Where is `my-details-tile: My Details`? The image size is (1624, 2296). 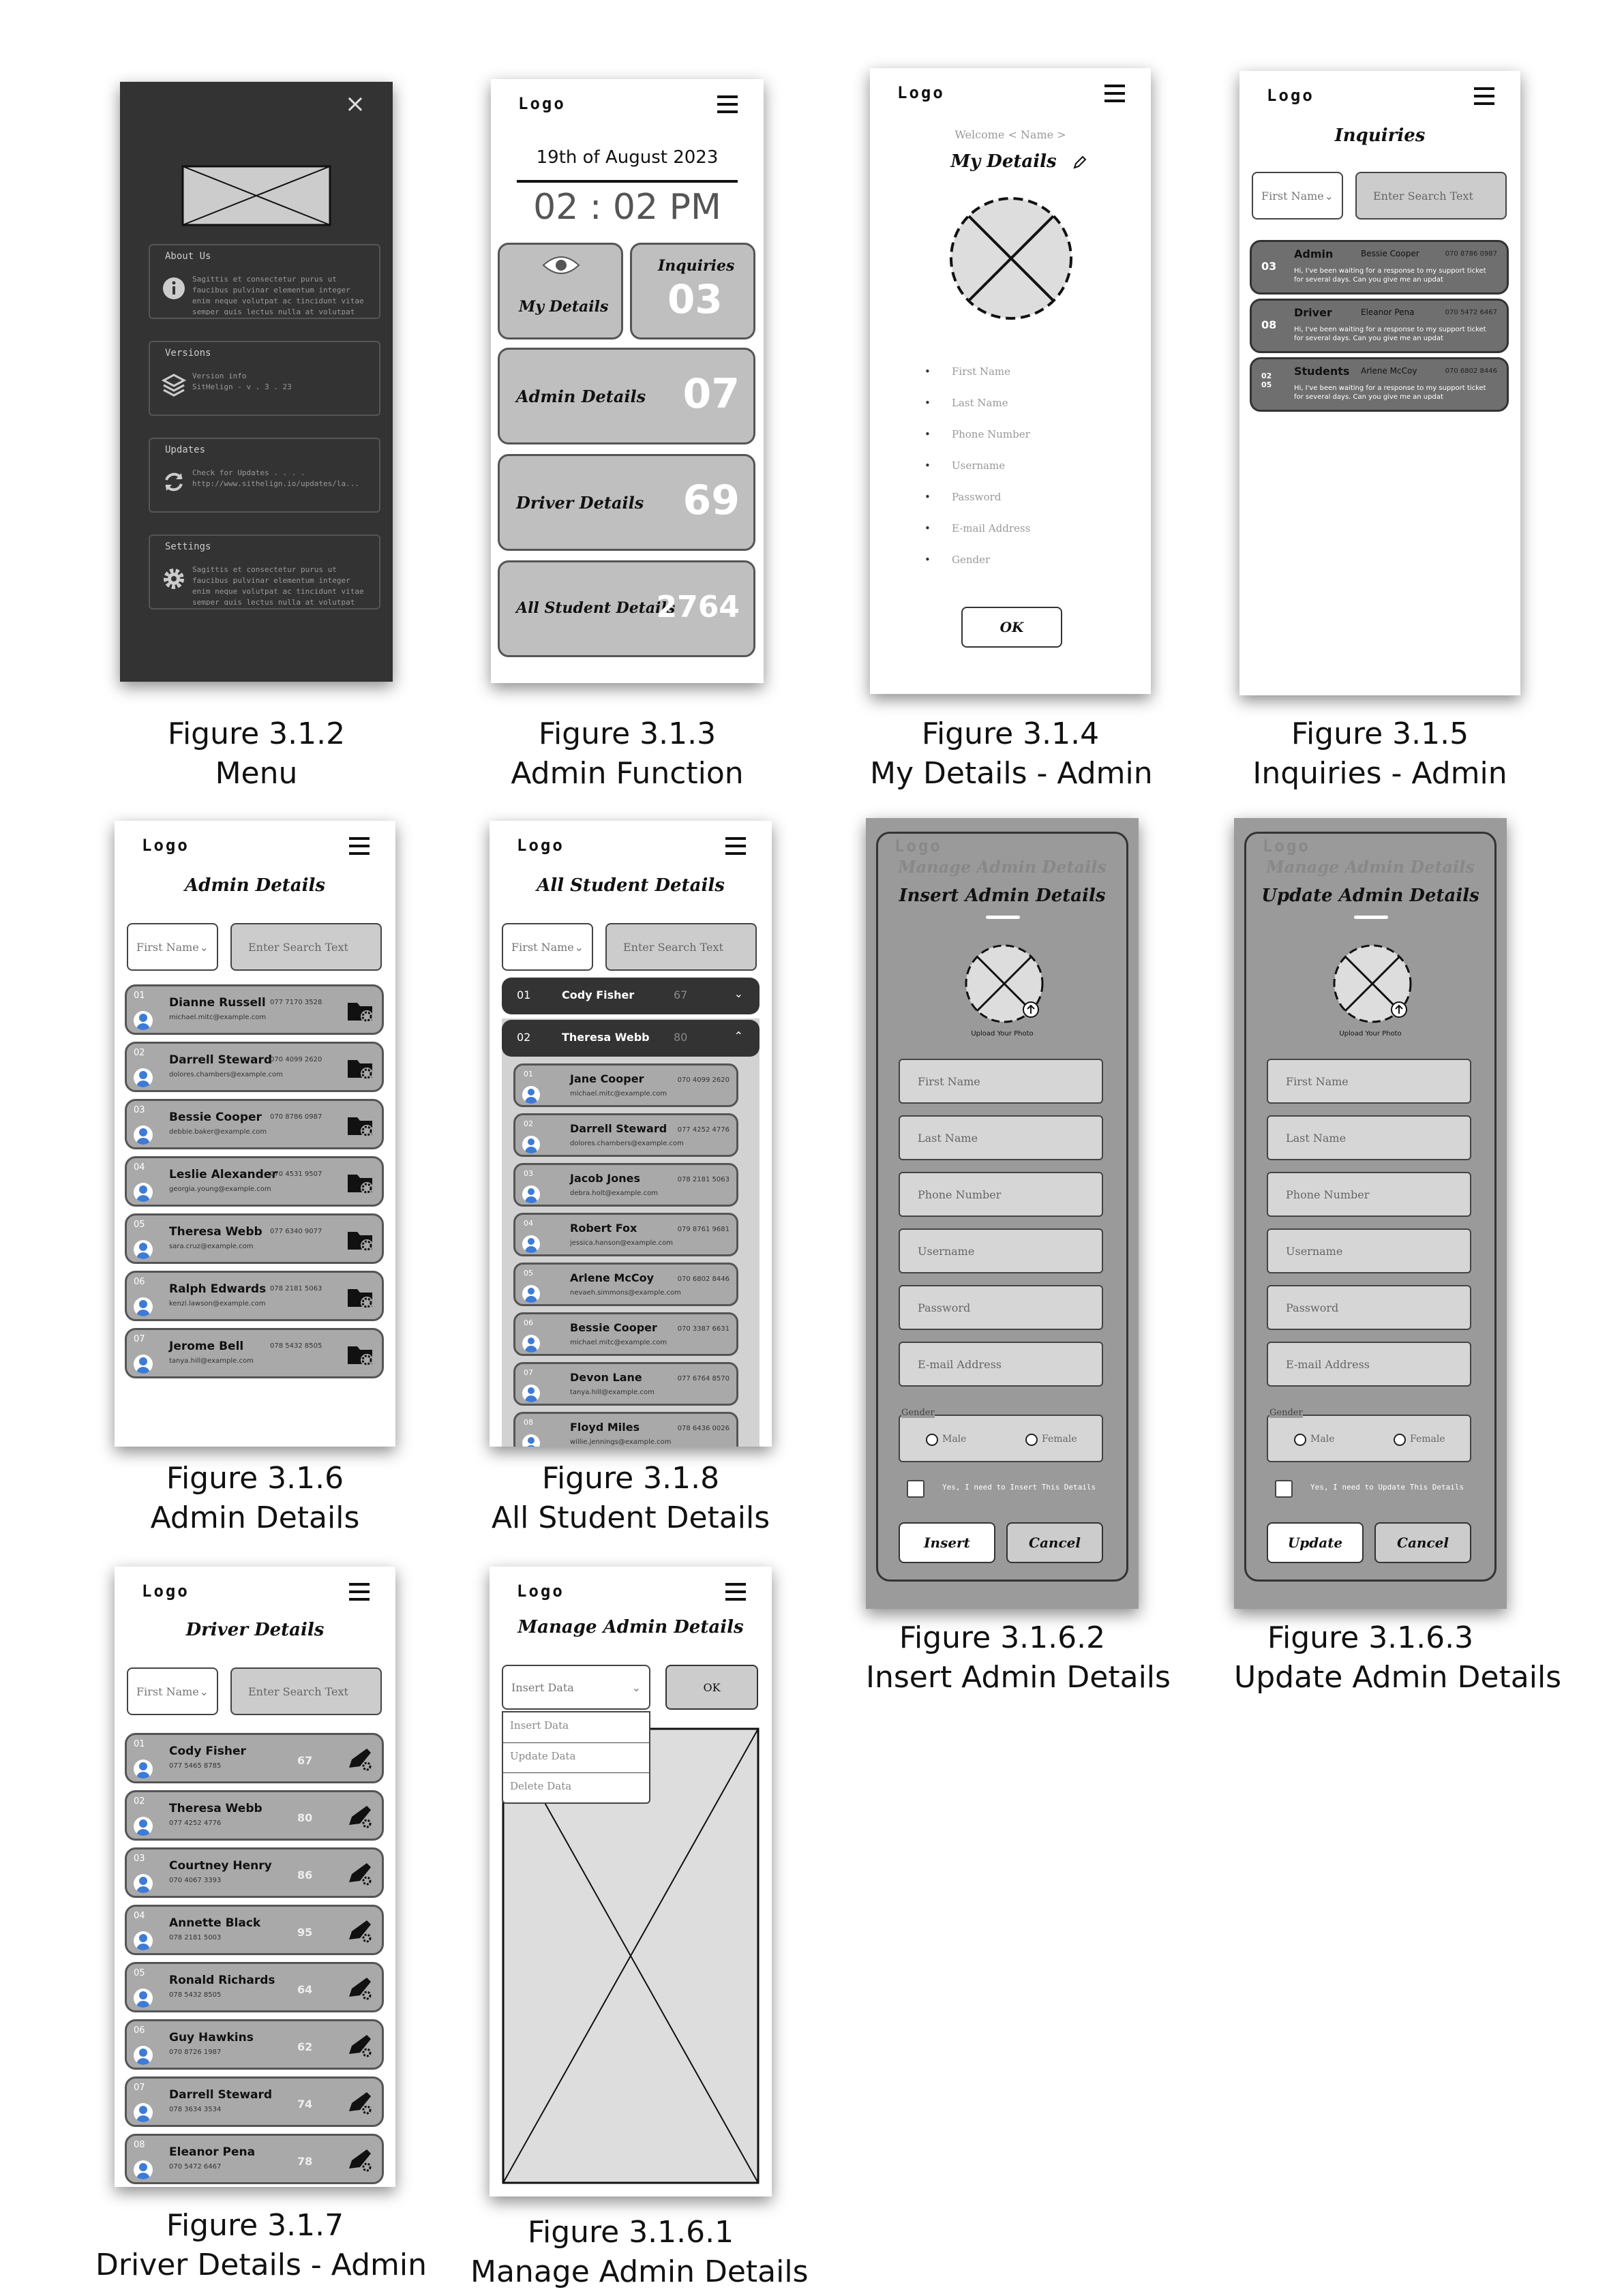 my-details-tile: My Details is located at coordinates (560, 291).